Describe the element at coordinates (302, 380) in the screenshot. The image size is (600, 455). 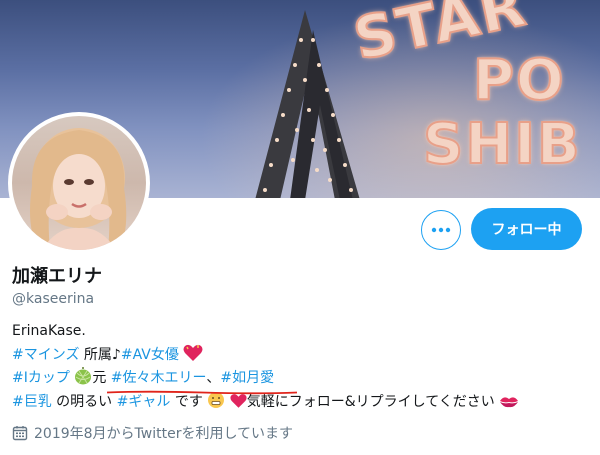
I see `bio-line-3: #Iカップ 元 #佐々木エリー、#如月愛` at that location.